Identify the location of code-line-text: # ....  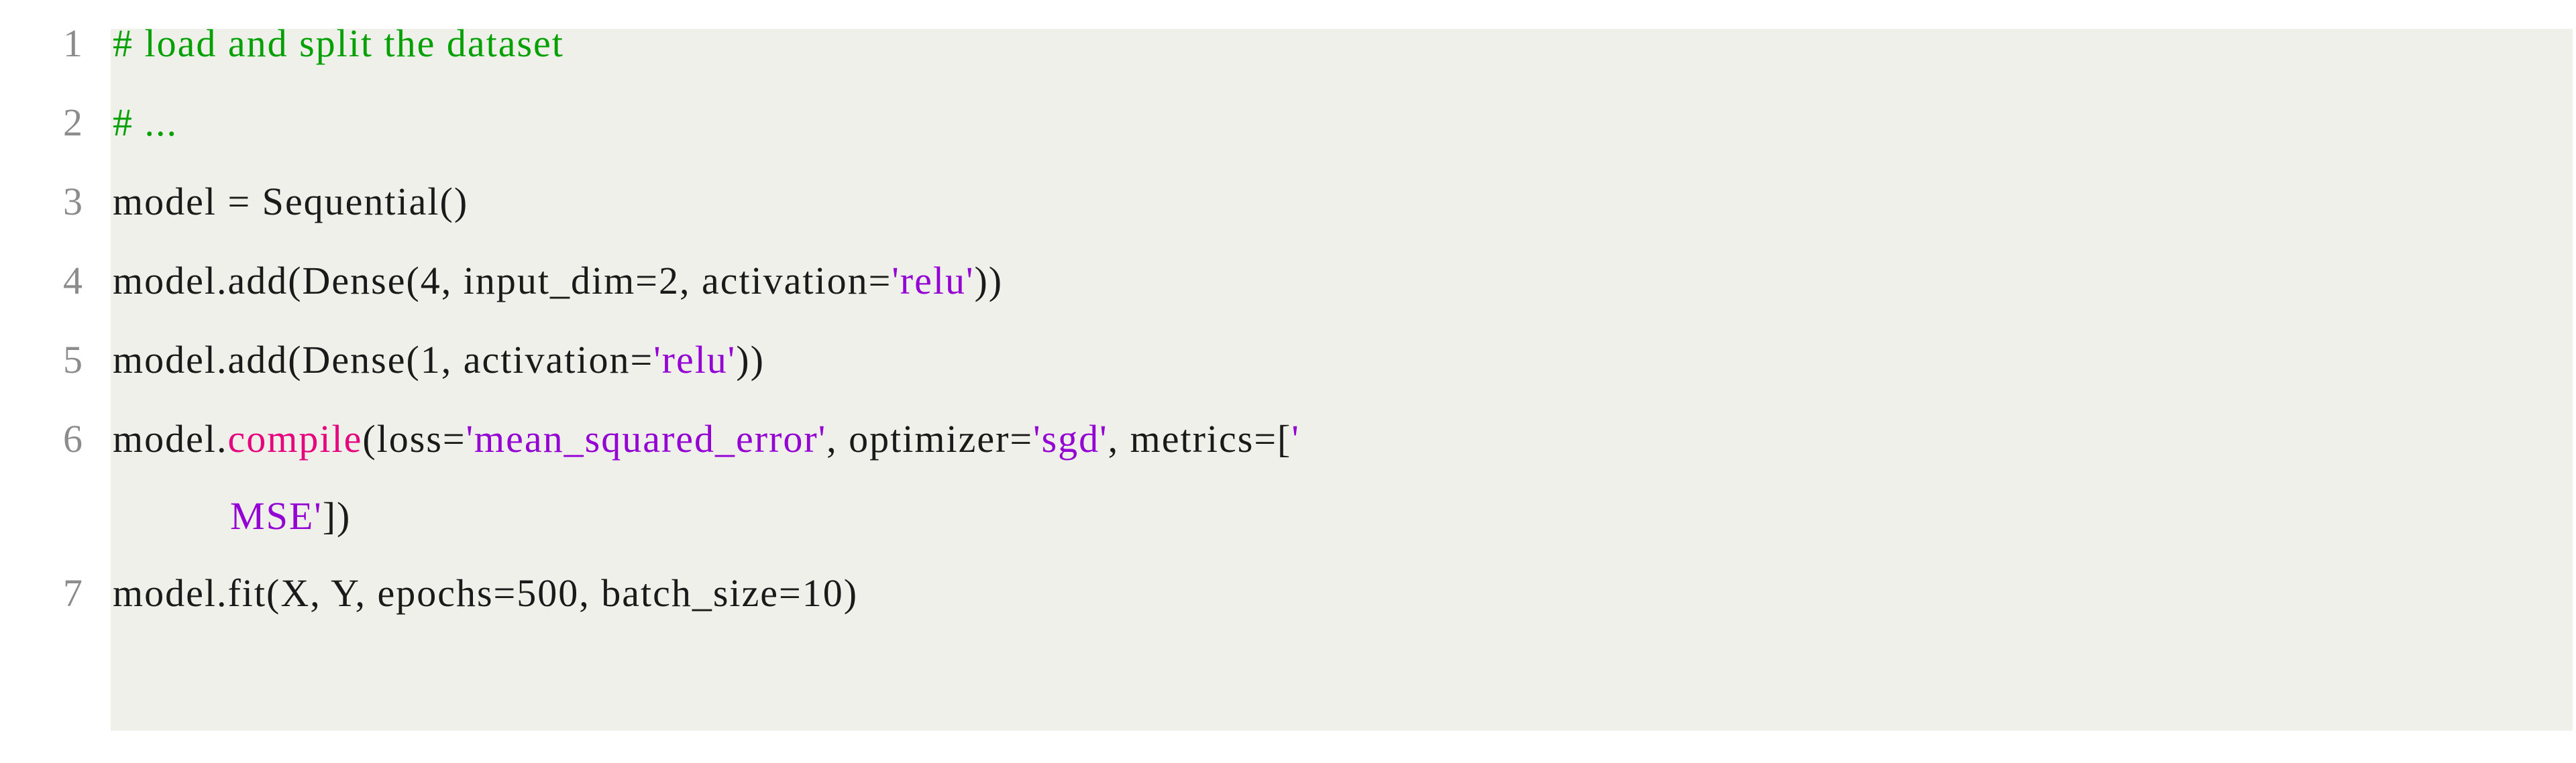
(1338, 122).